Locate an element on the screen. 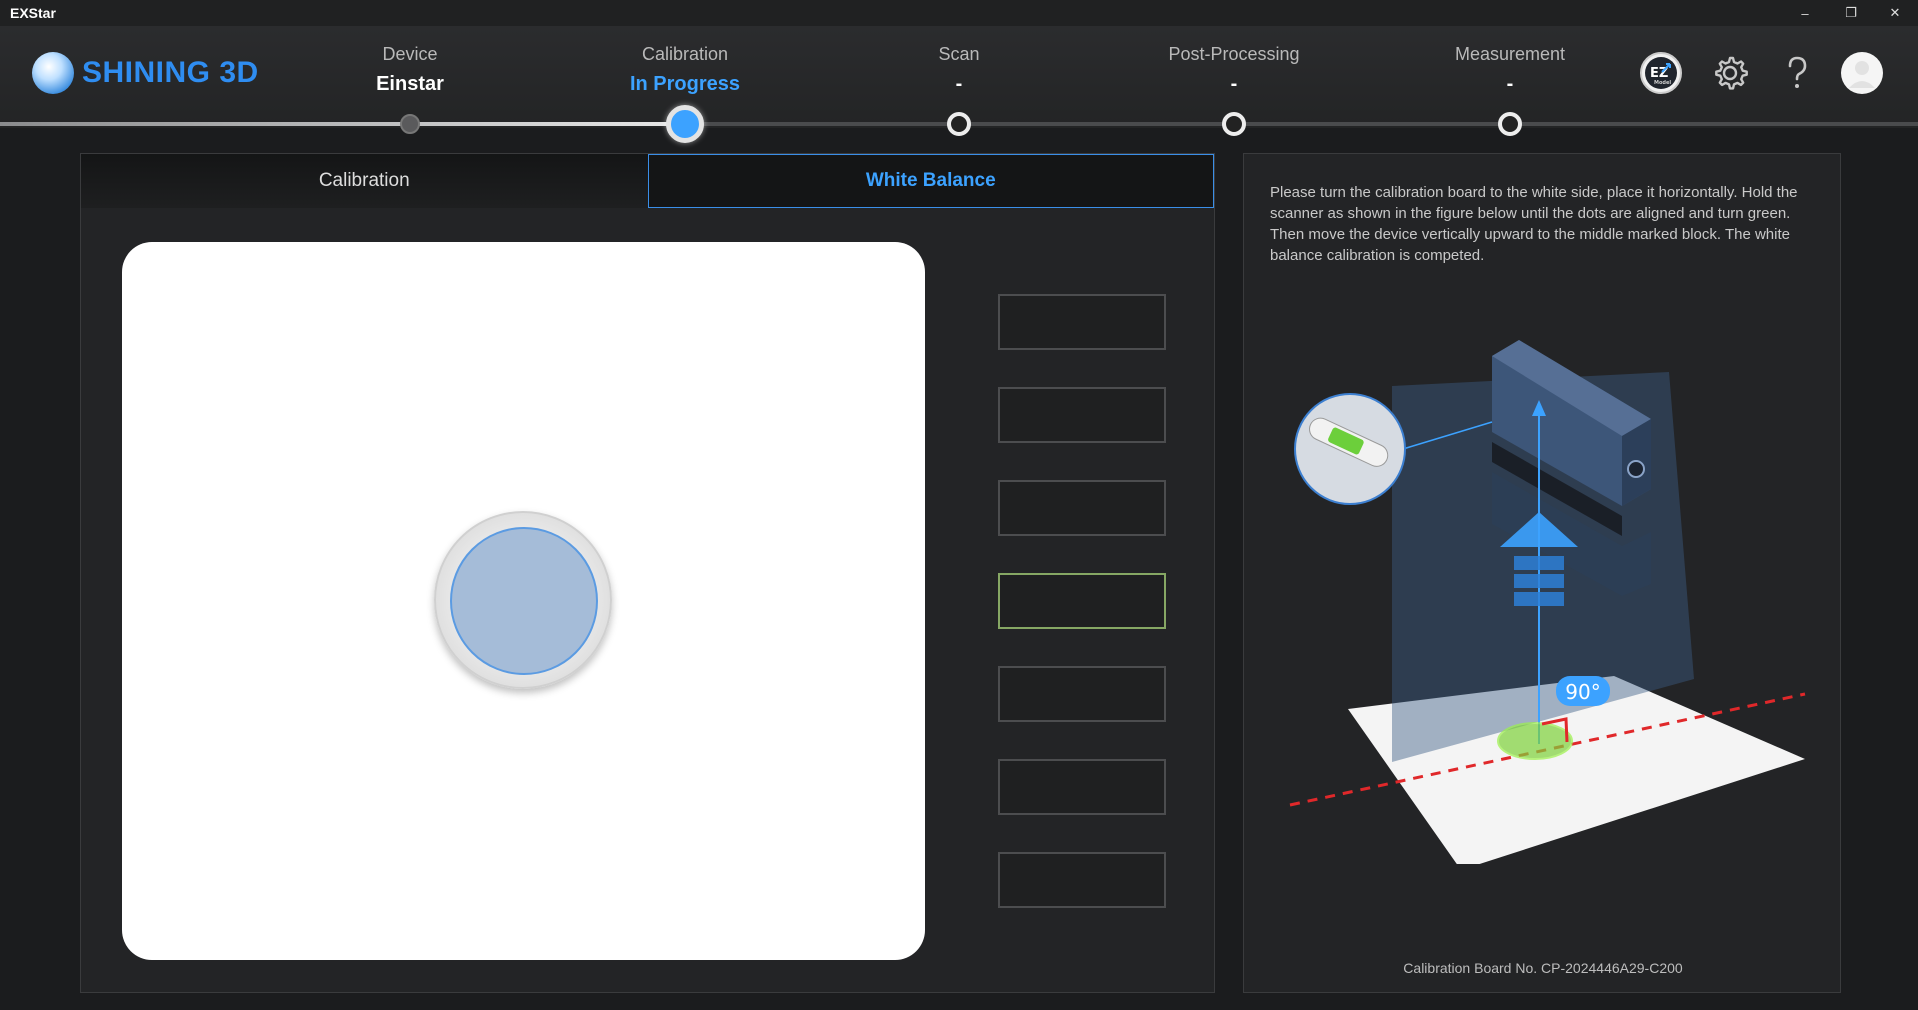 This screenshot has height=1010, width=1918. step-device: Device Einstar is located at coordinates (410, 70).